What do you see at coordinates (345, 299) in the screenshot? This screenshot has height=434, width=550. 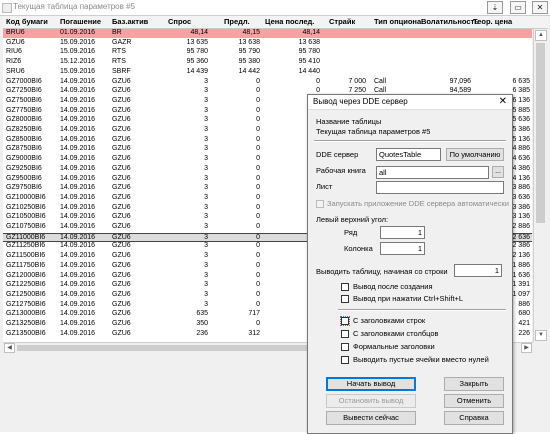 I see `hotkey-checkbox` at bounding box center [345, 299].